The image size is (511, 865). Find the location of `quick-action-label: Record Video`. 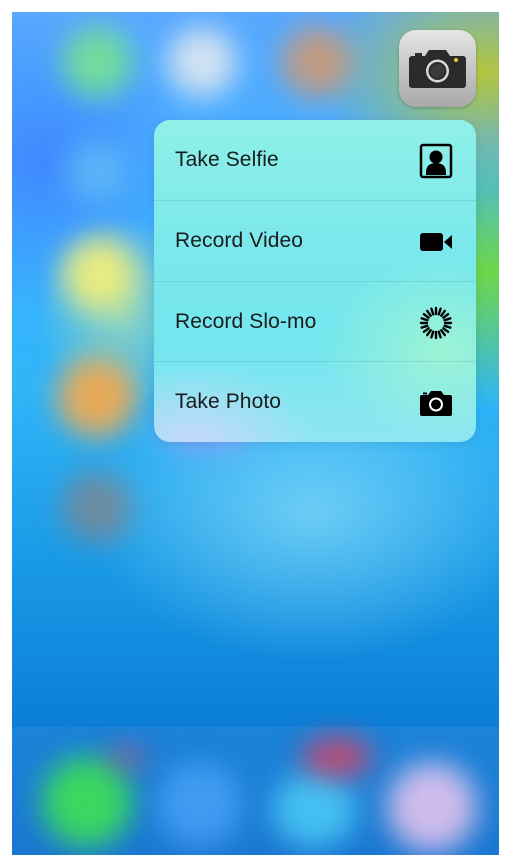

quick-action-label: Record Video is located at coordinates (239, 240).